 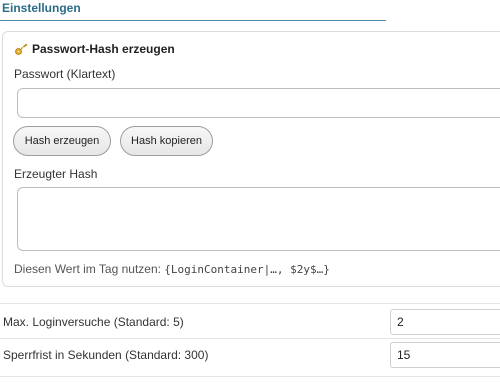 I want to click on hash-output-label: Erzeugter Hash, so click(x=56, y=174).